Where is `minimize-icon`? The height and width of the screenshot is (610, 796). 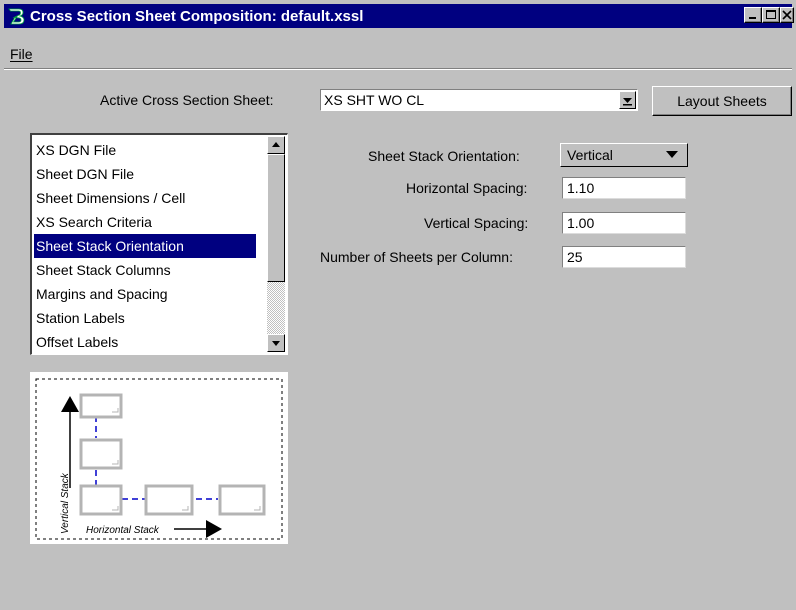
minimize-icon is located at coordinates (752, 18).